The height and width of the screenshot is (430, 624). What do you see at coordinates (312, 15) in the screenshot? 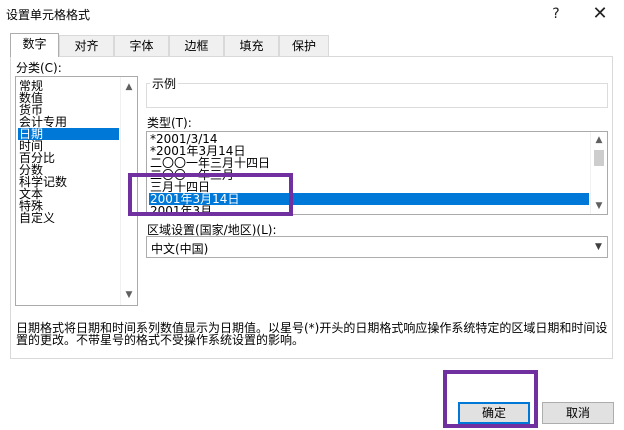
I see `title-bar: 设置单元格格式 ? ✕` at bounding box center [312, 15].